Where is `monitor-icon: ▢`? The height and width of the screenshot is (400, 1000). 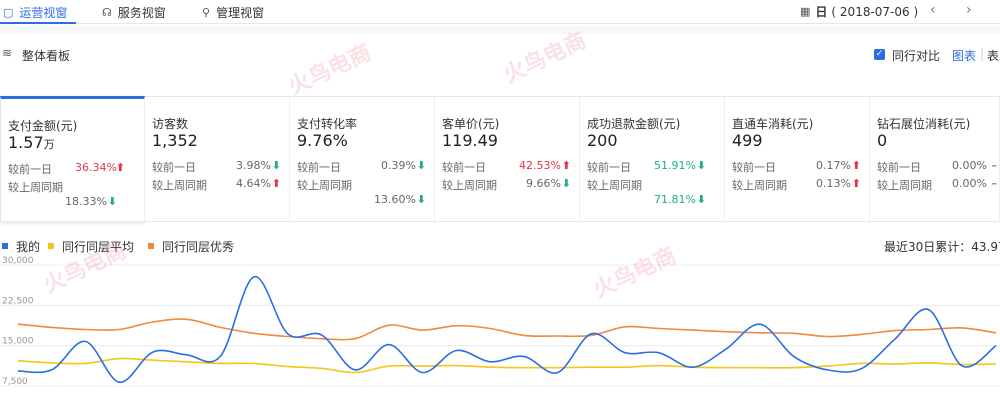 monitor-icon: ▢ is located at coordinates (8, 12).